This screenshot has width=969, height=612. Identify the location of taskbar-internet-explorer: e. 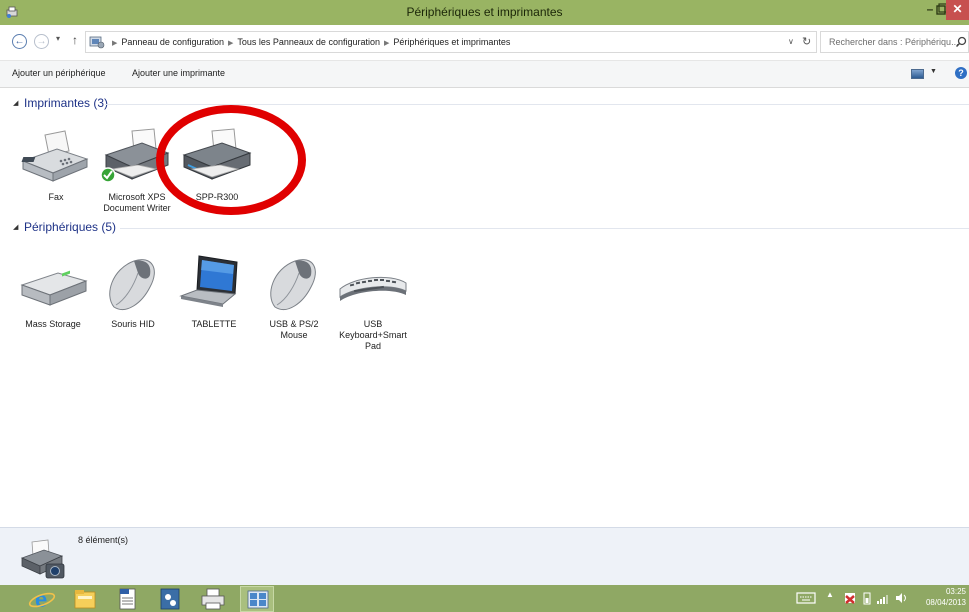
(42, 599).